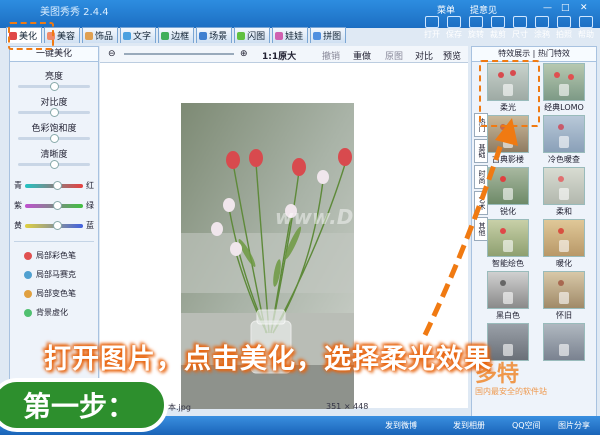 The width and height of the screenshot is (600, 435). I want to click on step-badge: 第一步：, so click(84, 405).